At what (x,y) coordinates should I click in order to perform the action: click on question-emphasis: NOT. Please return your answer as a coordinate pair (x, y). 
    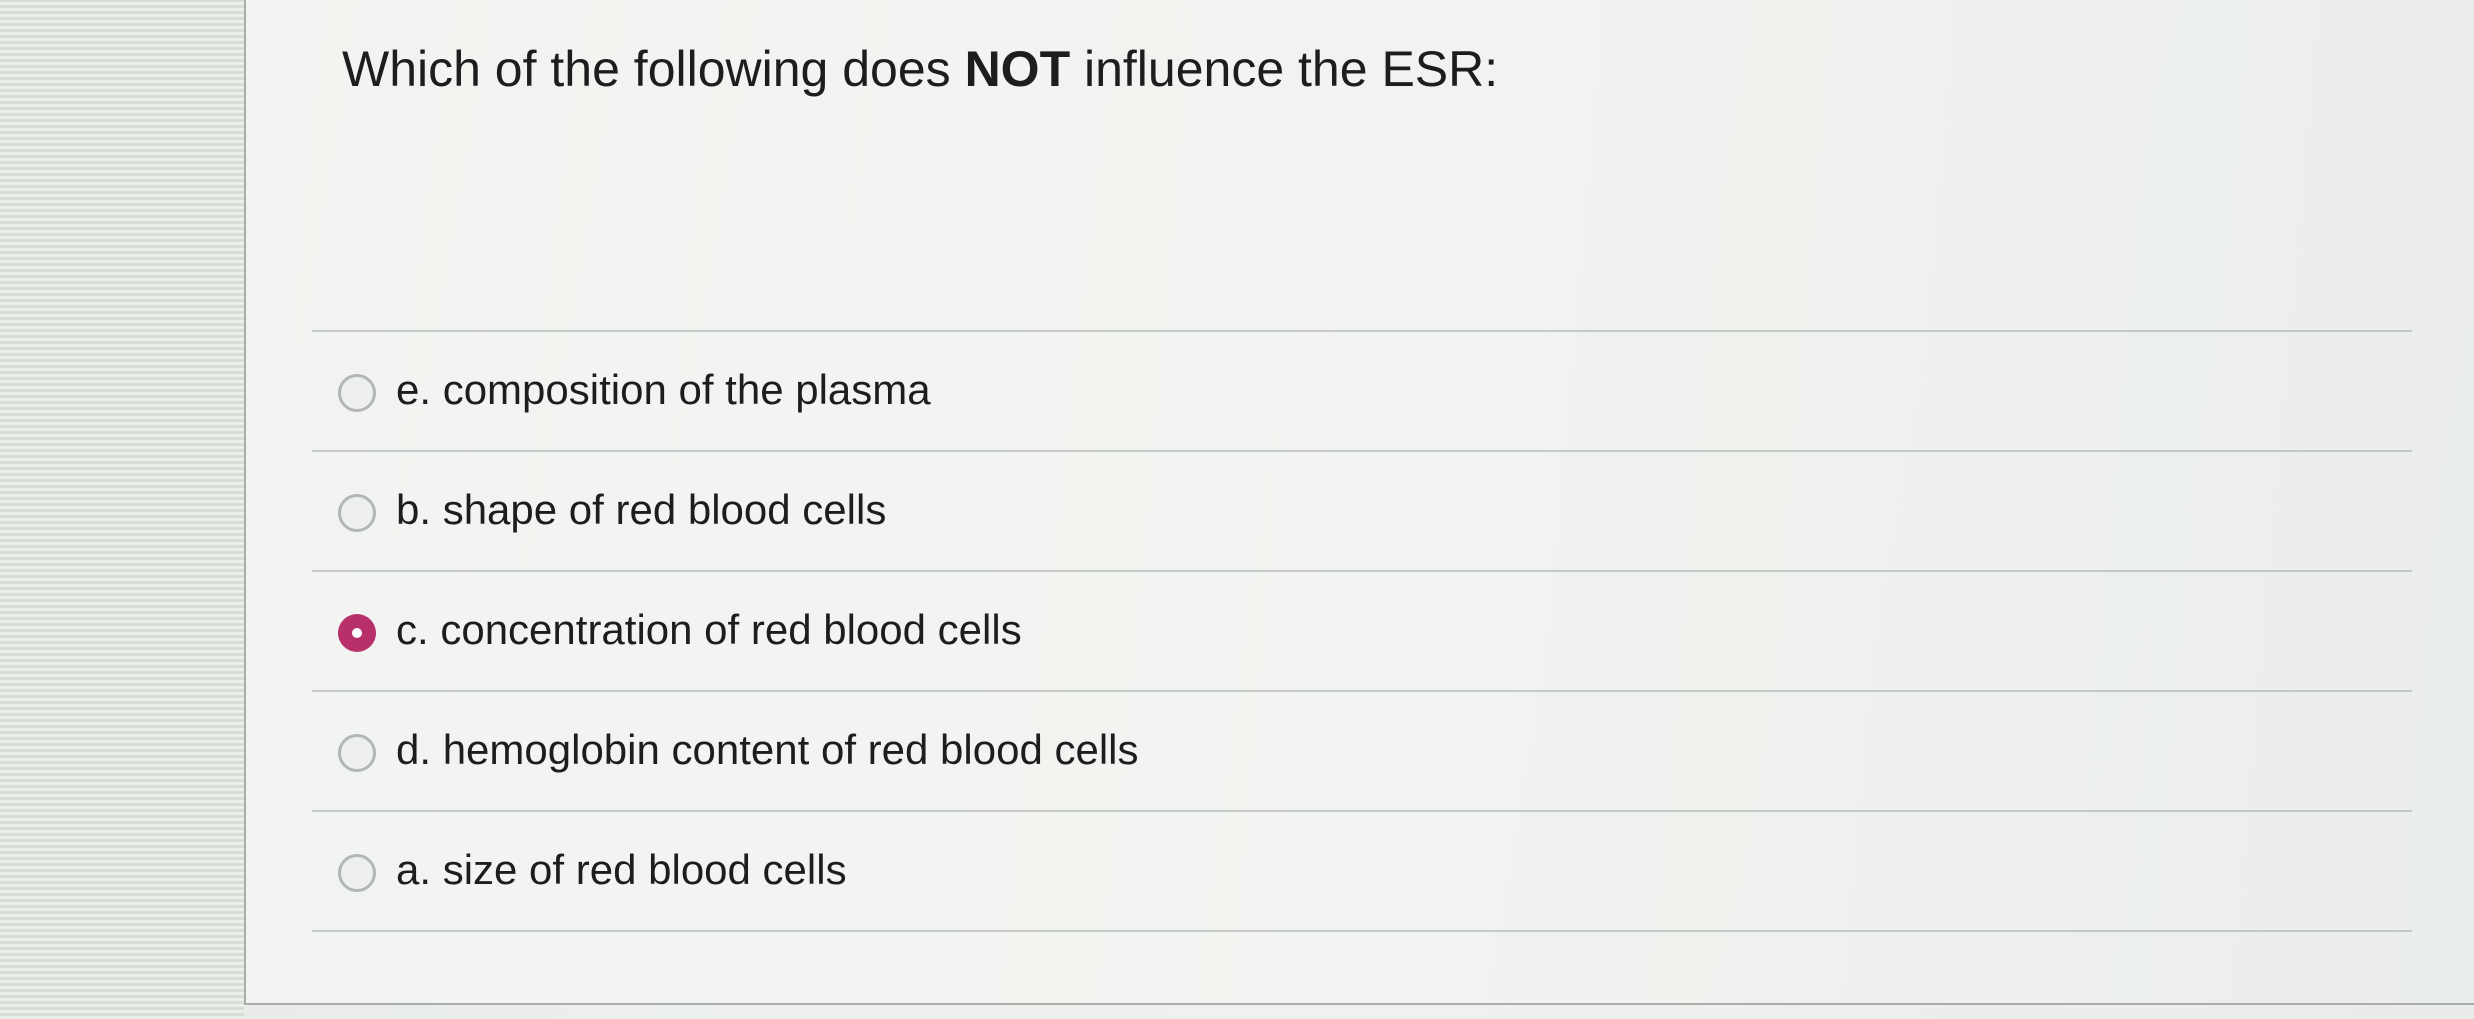
    Looking at the image, I should click on (1017, 69).